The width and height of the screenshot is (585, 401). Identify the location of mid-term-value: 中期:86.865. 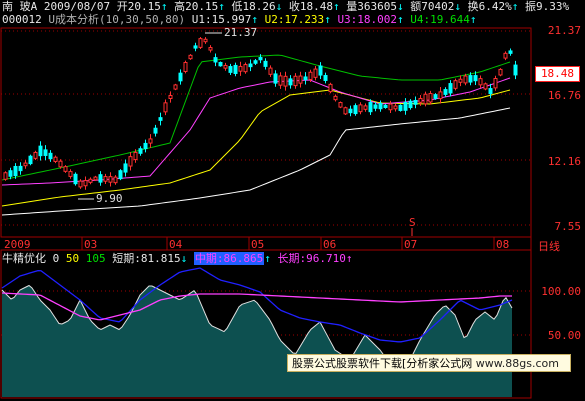
(229, 258).